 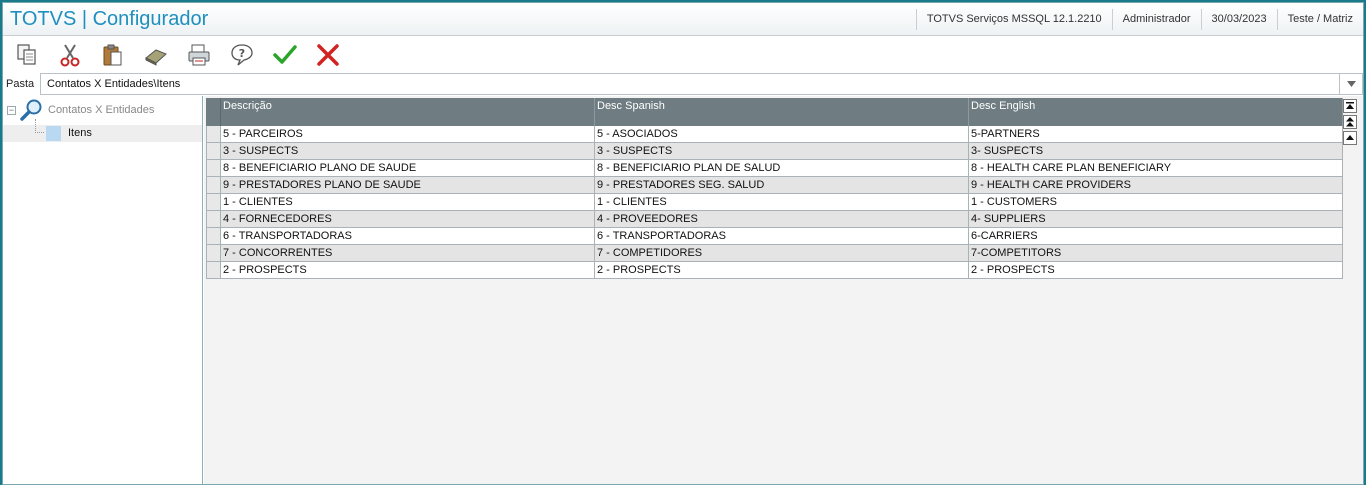 I want to click on grid-scroll-controls, so click(x=1350, y=123).